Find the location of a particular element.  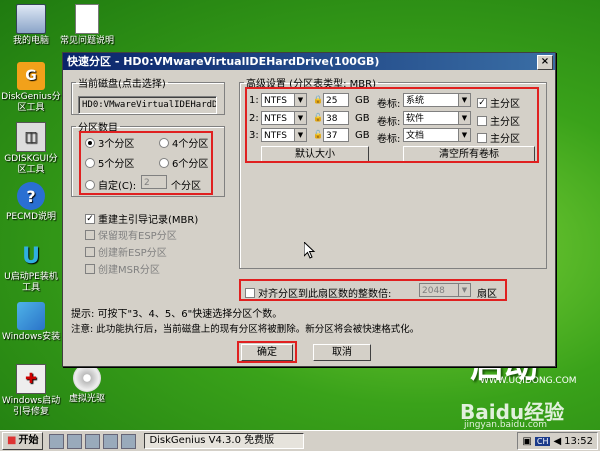

desktop-icon-windows-install: Windows安装 is located at coordinates (31, 322).